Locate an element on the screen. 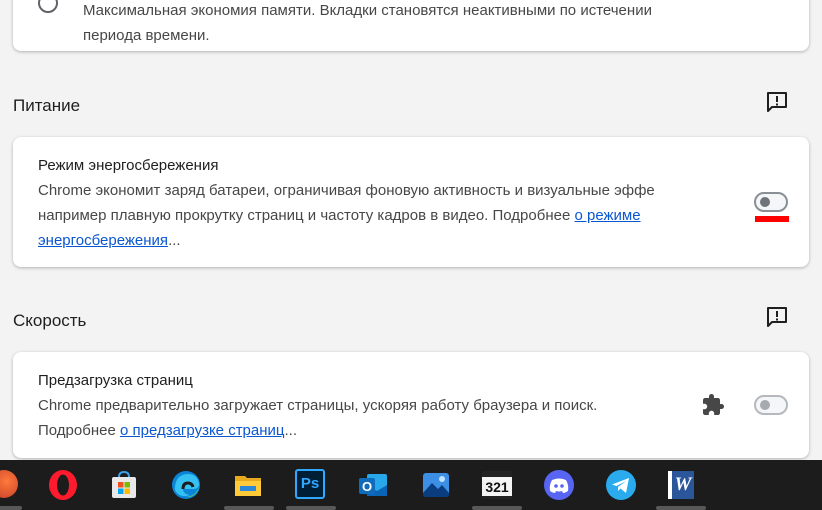  telegram-icon is located at coordinates (621, 485).